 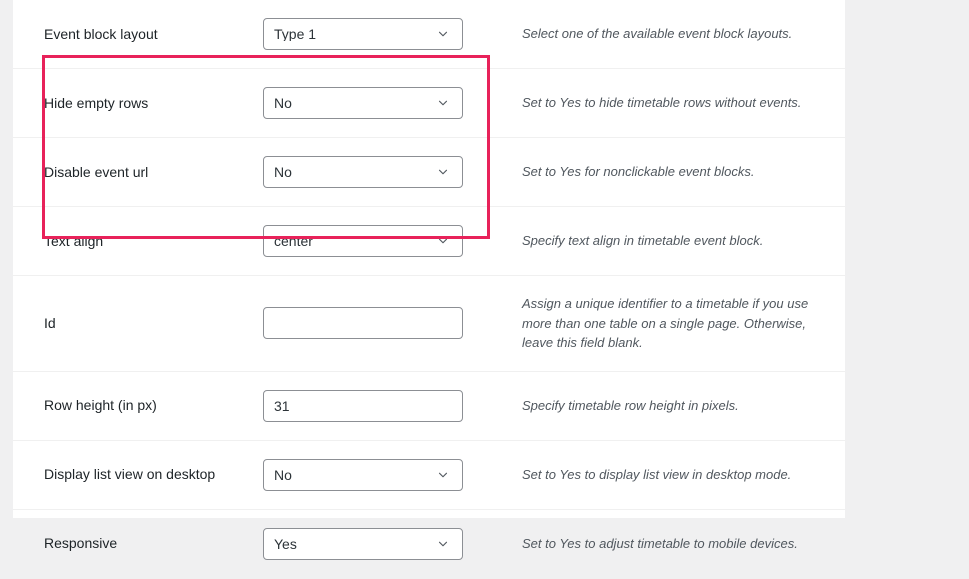 What do you see at coordinates (293, 241) in the screenshot?
I see `select-value-text-align: center` at bounding box center [293, 241].